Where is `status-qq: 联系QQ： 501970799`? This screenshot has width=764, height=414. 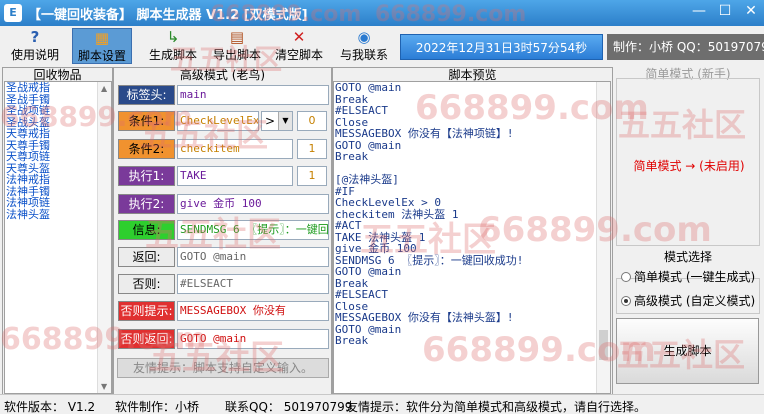
status-qq: 联系QQ： 501970799 is located at coordinates (289, 407).